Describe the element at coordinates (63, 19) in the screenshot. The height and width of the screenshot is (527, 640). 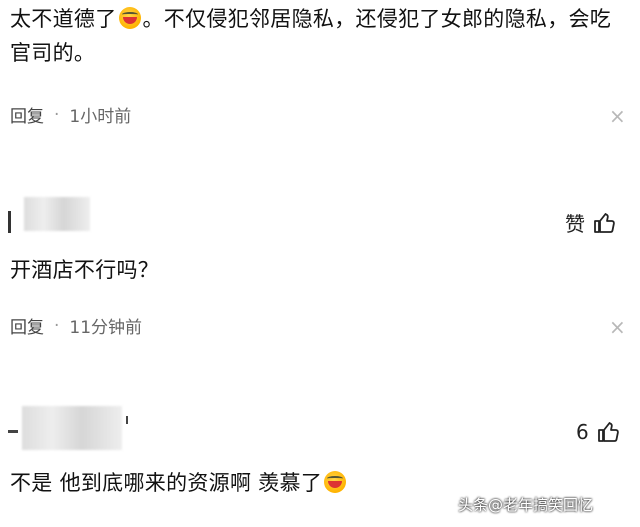
I see `comment-1-text-part1: 太不道德了` at that location.